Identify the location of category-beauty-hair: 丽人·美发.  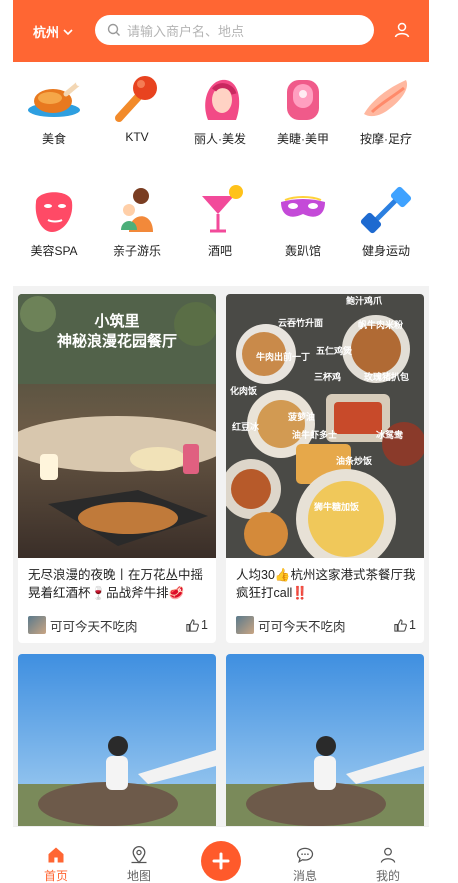
(220, 112).